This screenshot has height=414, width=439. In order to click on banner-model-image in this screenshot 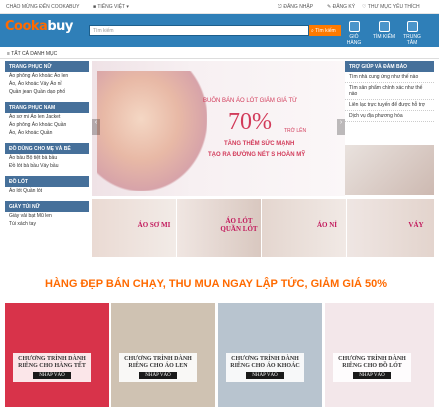, I will do `click(152, 131)`.